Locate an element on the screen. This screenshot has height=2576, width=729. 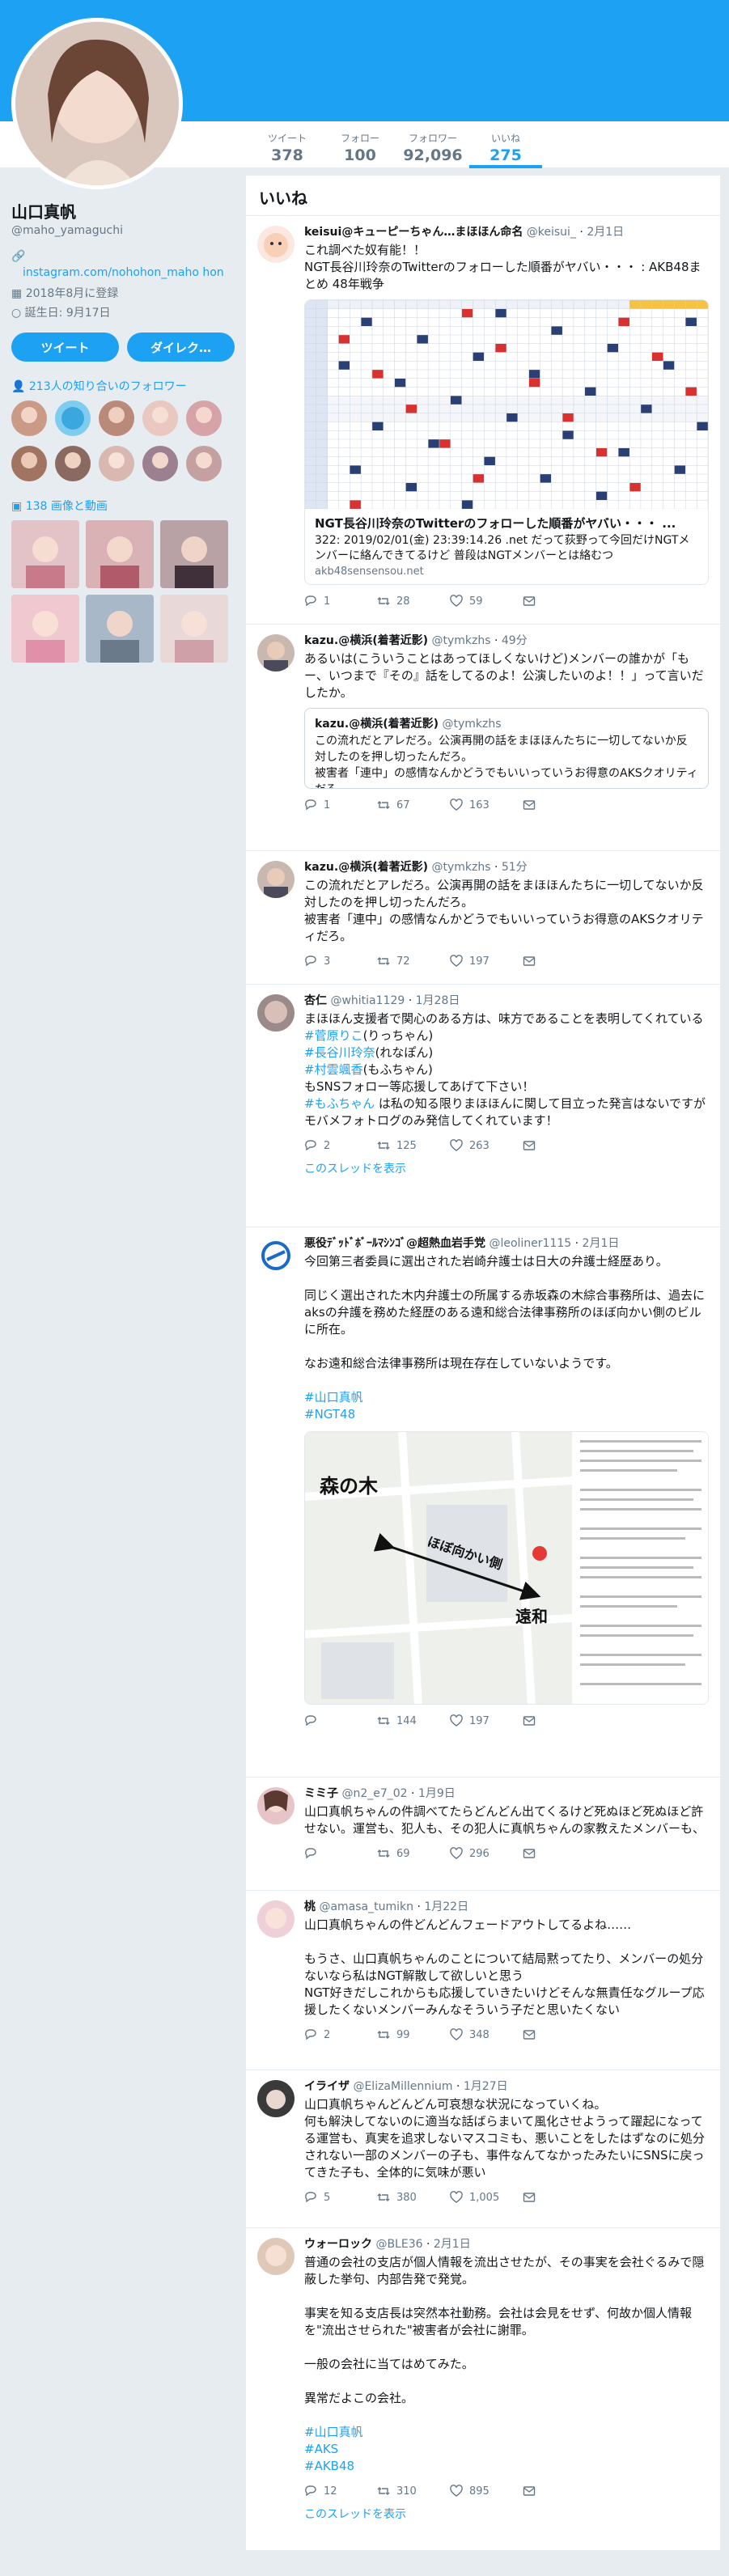
tweet-to-button: ツイート is located at coordinates (65, 347).